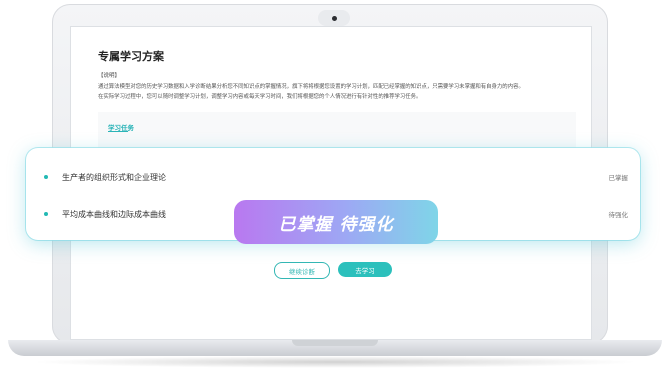  What do you see at coordinates (118, 131) in the screenshot?
I see `task-heading-underline` at bounding box center [118, 131].